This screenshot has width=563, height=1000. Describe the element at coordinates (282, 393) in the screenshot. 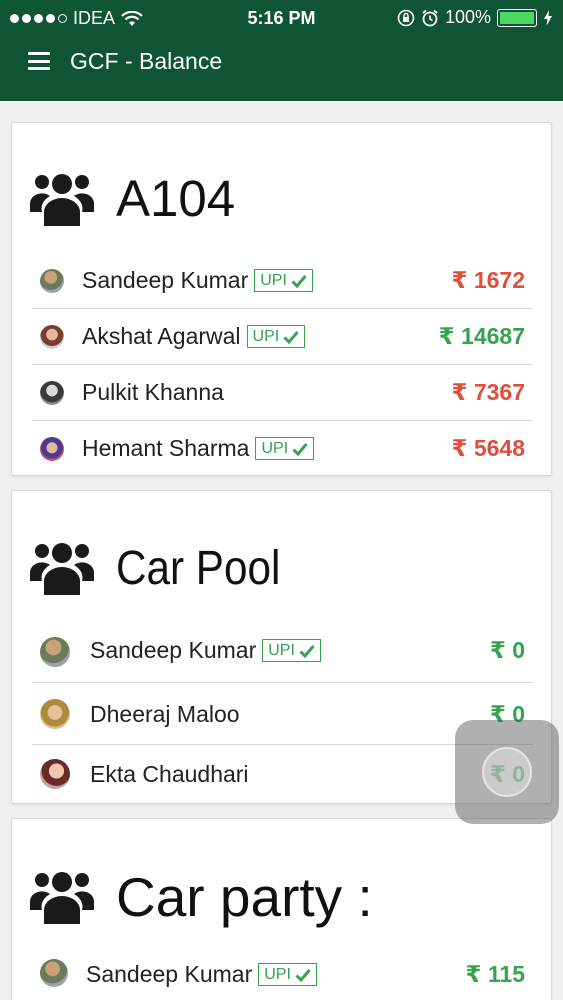

I see `member-row: Pulkit Khanna ₹ 7367` at that location.